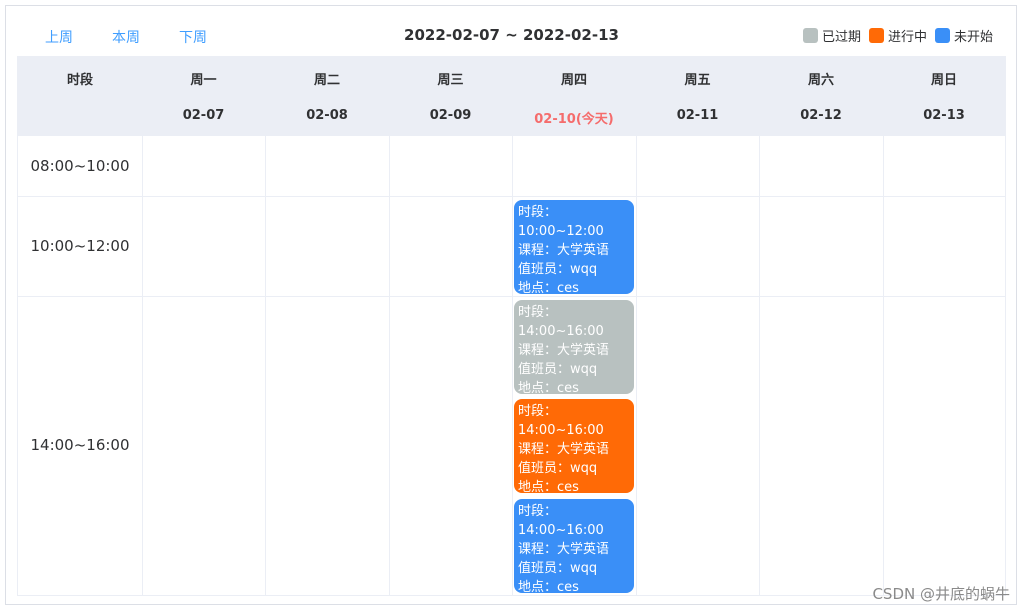 The width and height of the screenshot is (1026, 612). Describe the element at coordinates (810, 35) in the screenshot. I see `legend-swatch-expired` at that location.